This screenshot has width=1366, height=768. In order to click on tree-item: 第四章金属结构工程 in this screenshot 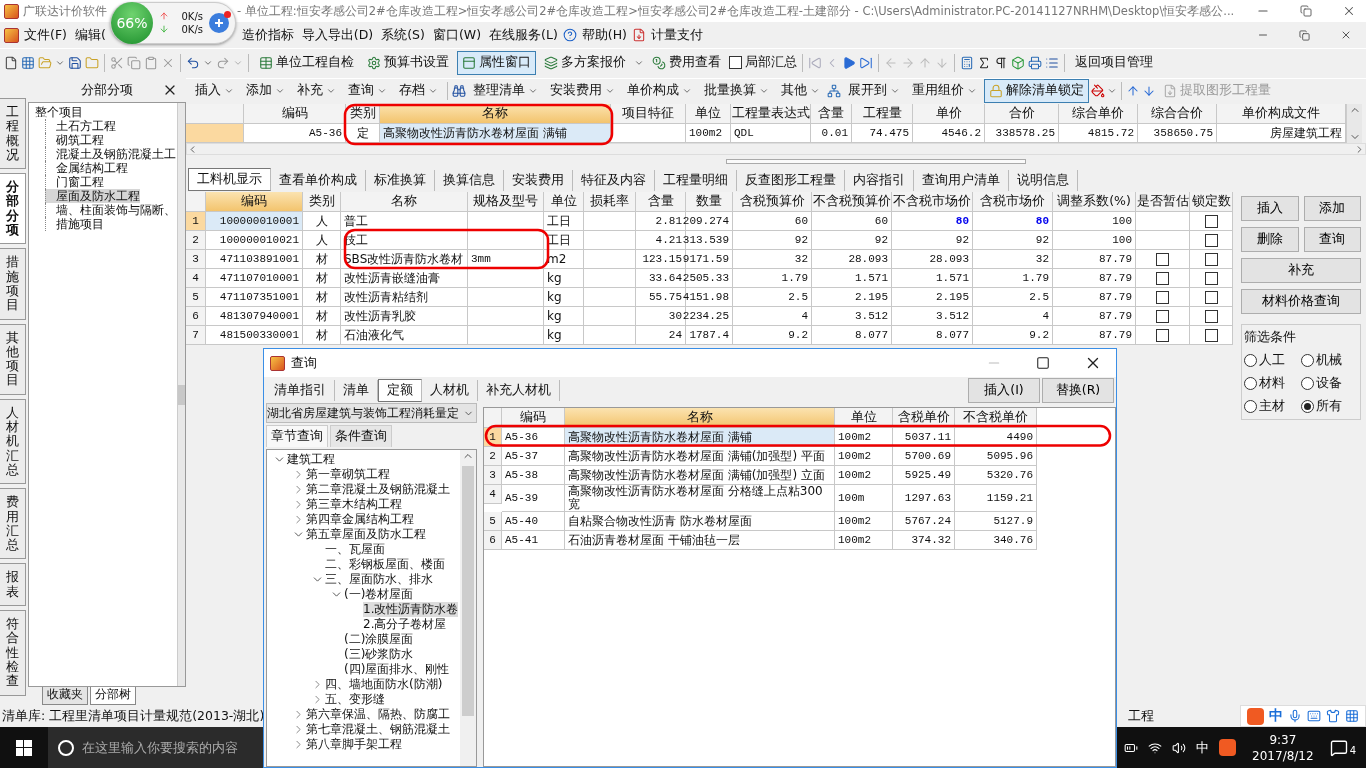, I will do `click(360, 519)`.